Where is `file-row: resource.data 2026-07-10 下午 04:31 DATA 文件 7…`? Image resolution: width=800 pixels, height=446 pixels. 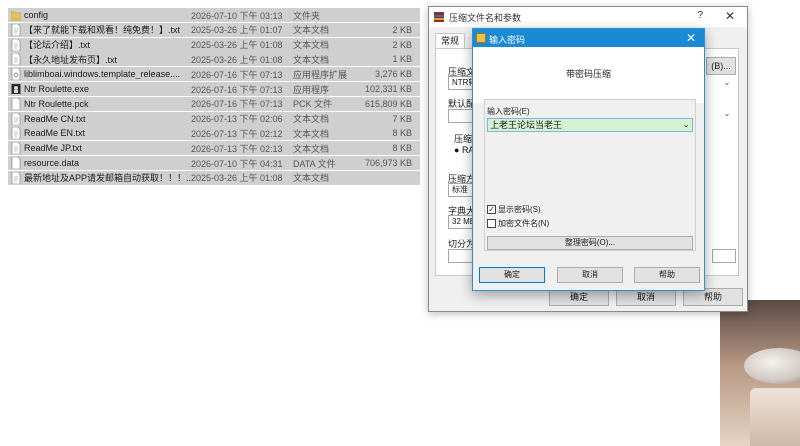 file-row: resource.data 2026-07-10 下午 04:31 DATA 文件 7… is located at coordinates (214, 163).